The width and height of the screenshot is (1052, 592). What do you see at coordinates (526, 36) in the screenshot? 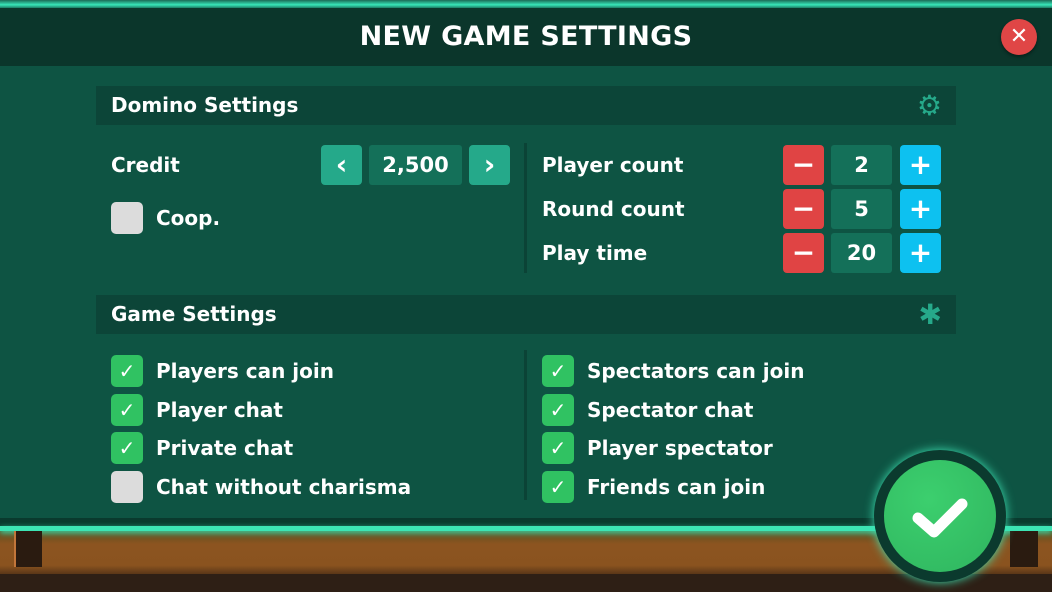
I see `page-title: NEW GAME SETTINGS` at bounding box center [526, 36].